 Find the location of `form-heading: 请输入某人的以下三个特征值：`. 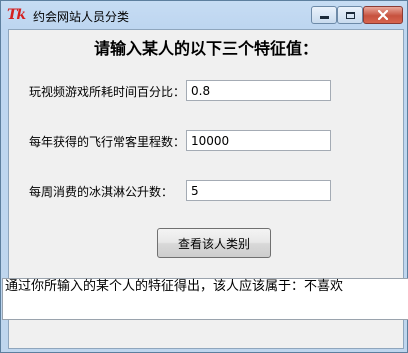

form-heading: 请输入某人的以下三个特征值： is located at coordinates (205, 48).